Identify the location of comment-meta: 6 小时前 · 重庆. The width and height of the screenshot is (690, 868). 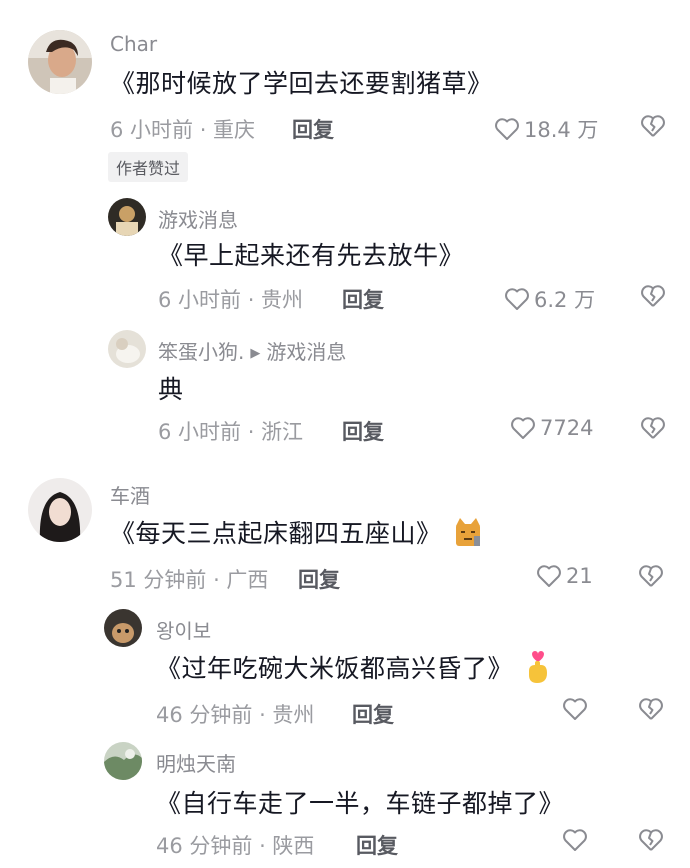
(183, 130).